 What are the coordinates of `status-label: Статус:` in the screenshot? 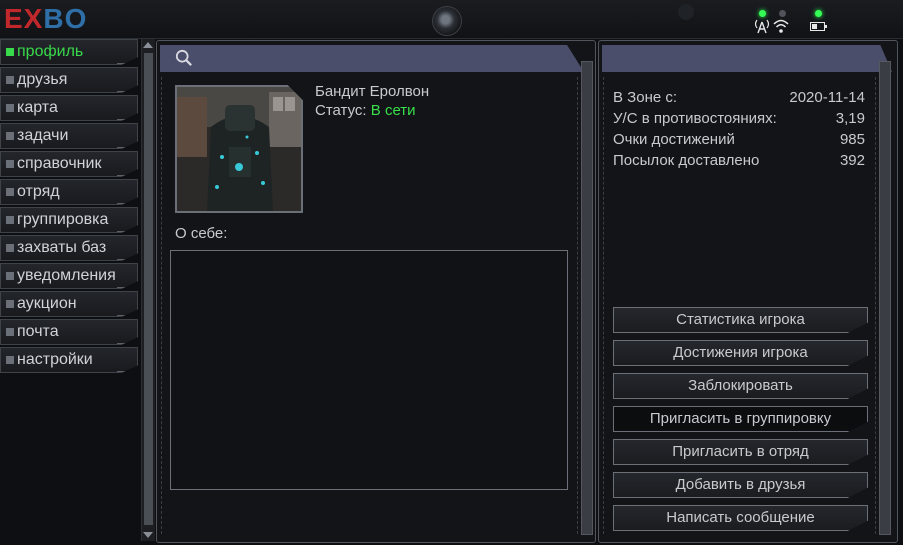 It's located at (341, 110).